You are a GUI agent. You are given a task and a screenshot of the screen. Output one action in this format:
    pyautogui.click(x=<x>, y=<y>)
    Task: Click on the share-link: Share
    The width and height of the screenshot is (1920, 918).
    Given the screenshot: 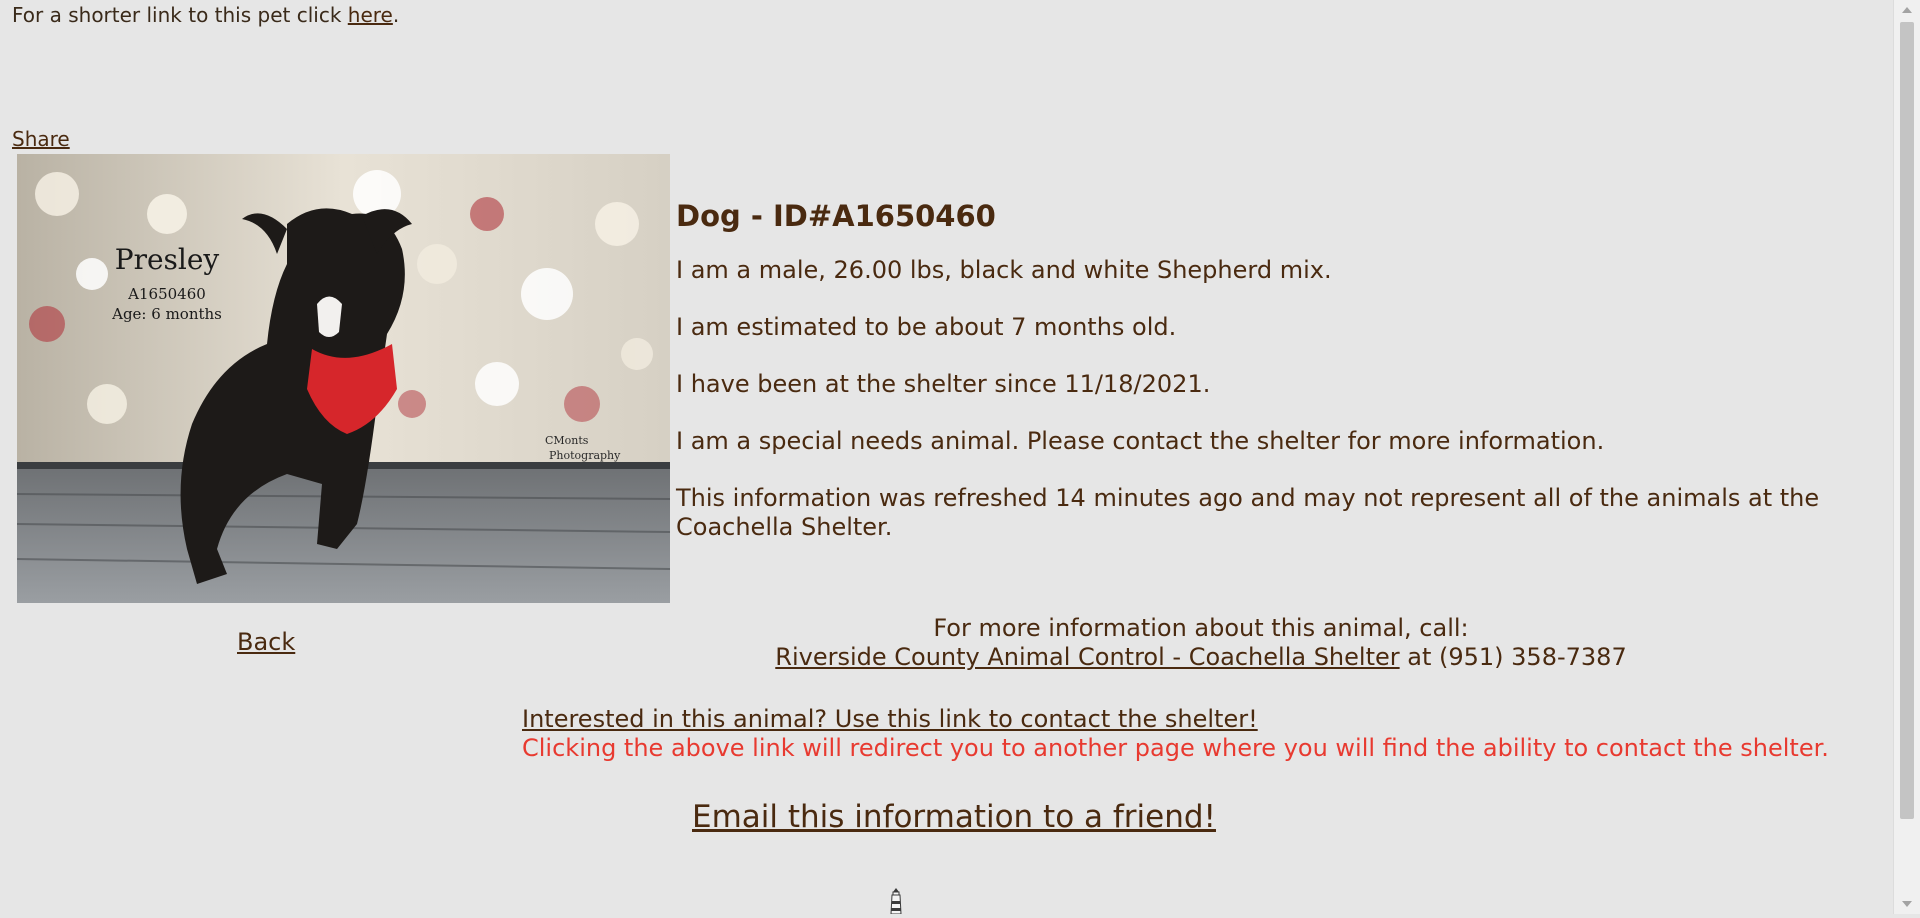 What is the action you would take?
    pyautogui.click(x=41, y=139)
    